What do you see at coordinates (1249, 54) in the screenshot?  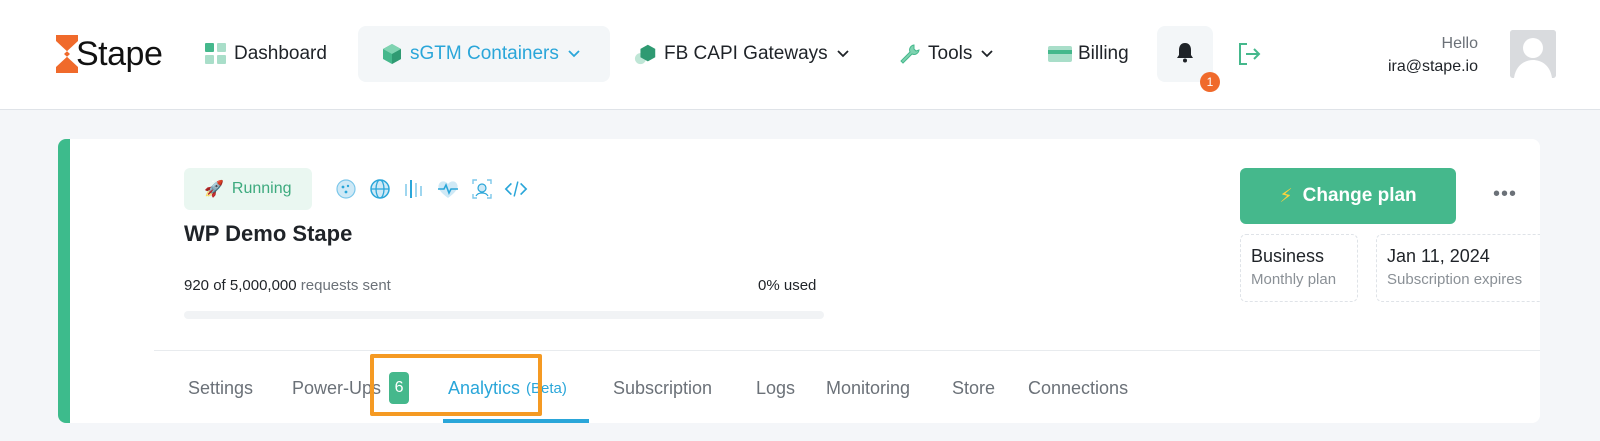 I see `logout-icon` at bounding box center [1249, 54].